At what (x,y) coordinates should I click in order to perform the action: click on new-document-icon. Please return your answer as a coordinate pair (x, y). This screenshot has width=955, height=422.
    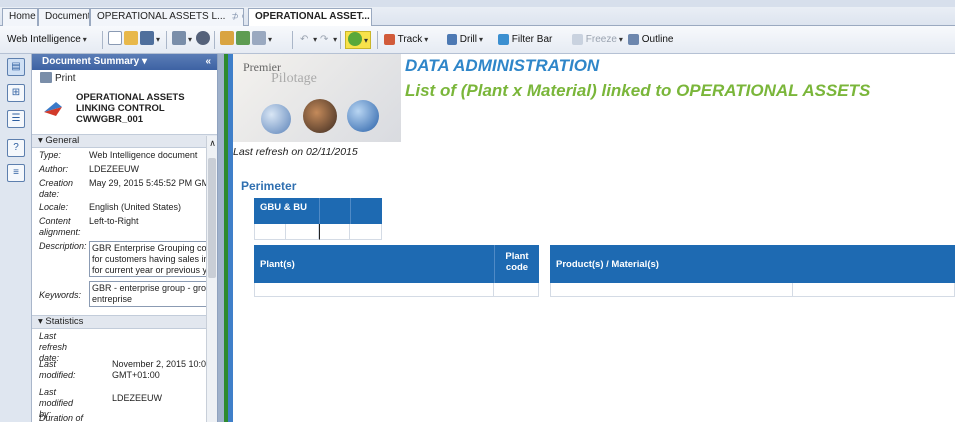
    Looking at the image, I should click on (115, 40).